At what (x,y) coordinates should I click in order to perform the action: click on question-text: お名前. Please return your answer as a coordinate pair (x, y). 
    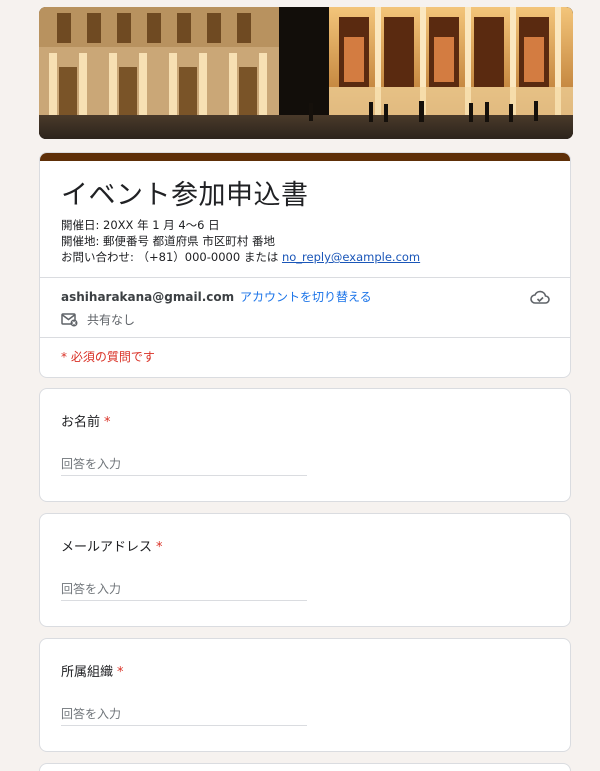
    Looking at the image, I should click on (81, 422).